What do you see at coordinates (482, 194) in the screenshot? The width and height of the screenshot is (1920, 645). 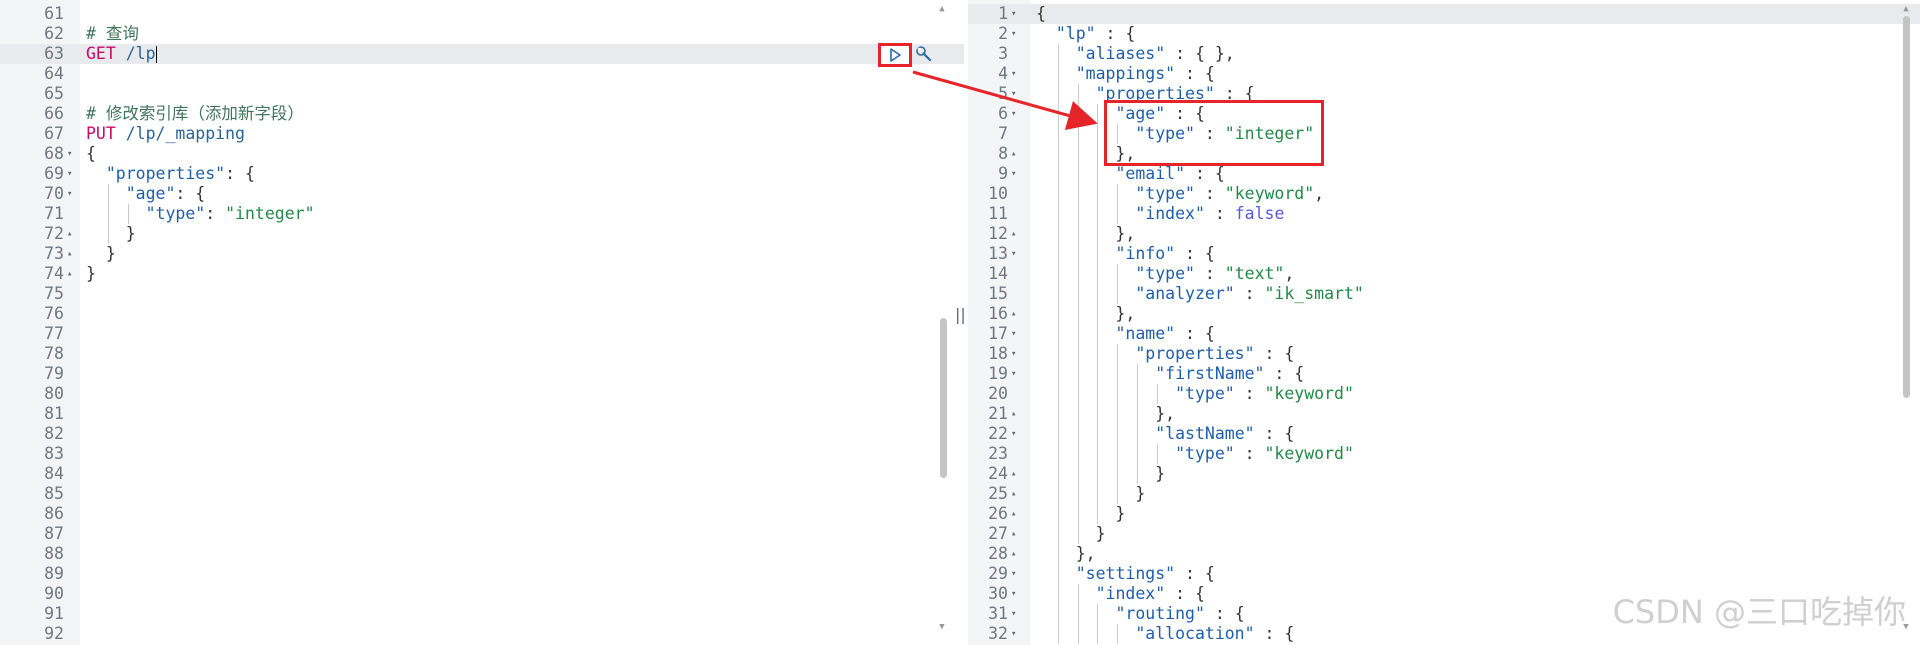 I see `code-line: 70 ▾ "age": {` at bounding box center [482, 194].